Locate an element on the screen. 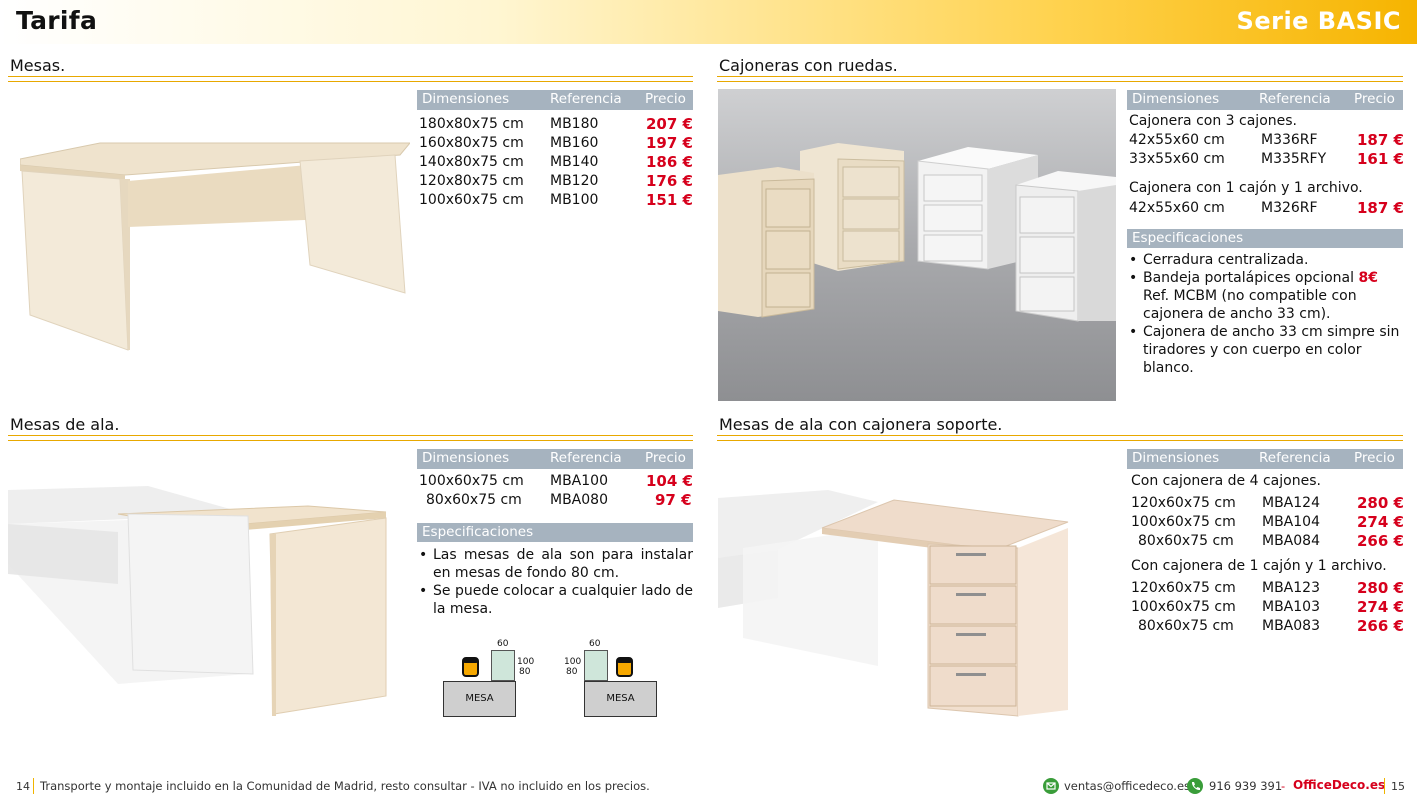 Image resolution: width=1417 pixels, height=800 pixels. page-number-left: 14 is located at coordinates (23, 786).